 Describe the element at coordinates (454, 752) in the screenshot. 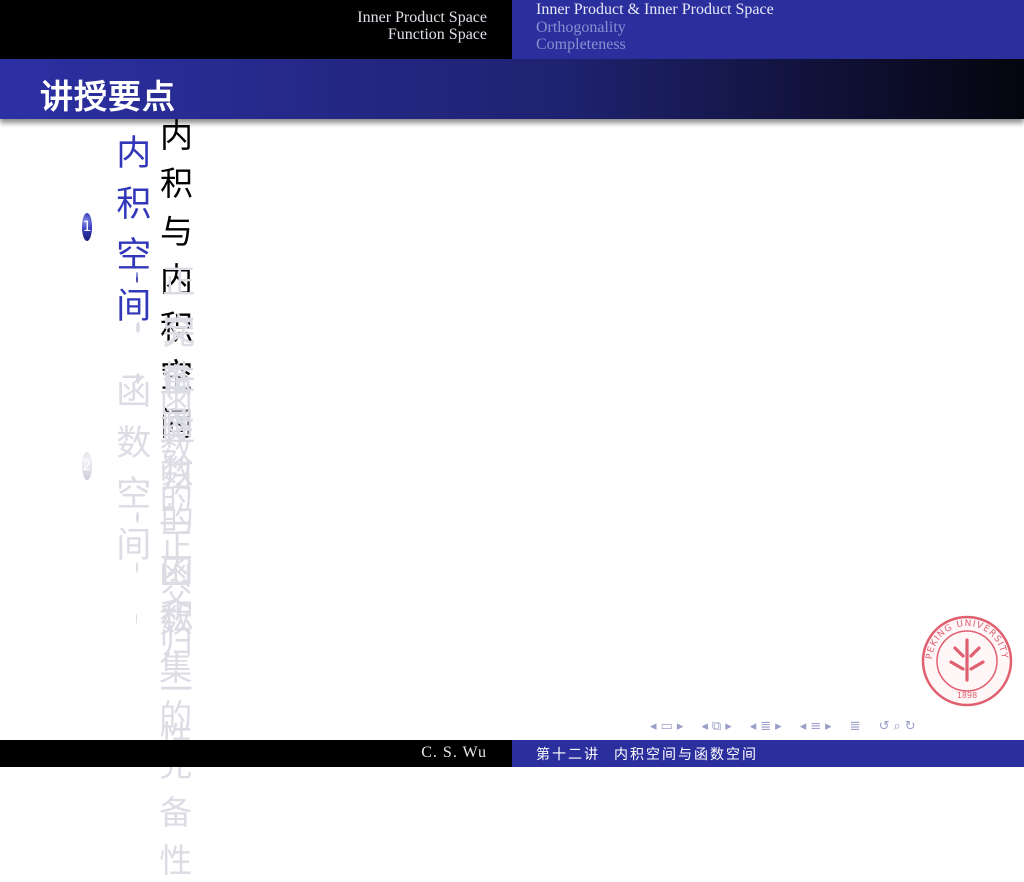

I see `footer-author: C. S. Wu` at that location.